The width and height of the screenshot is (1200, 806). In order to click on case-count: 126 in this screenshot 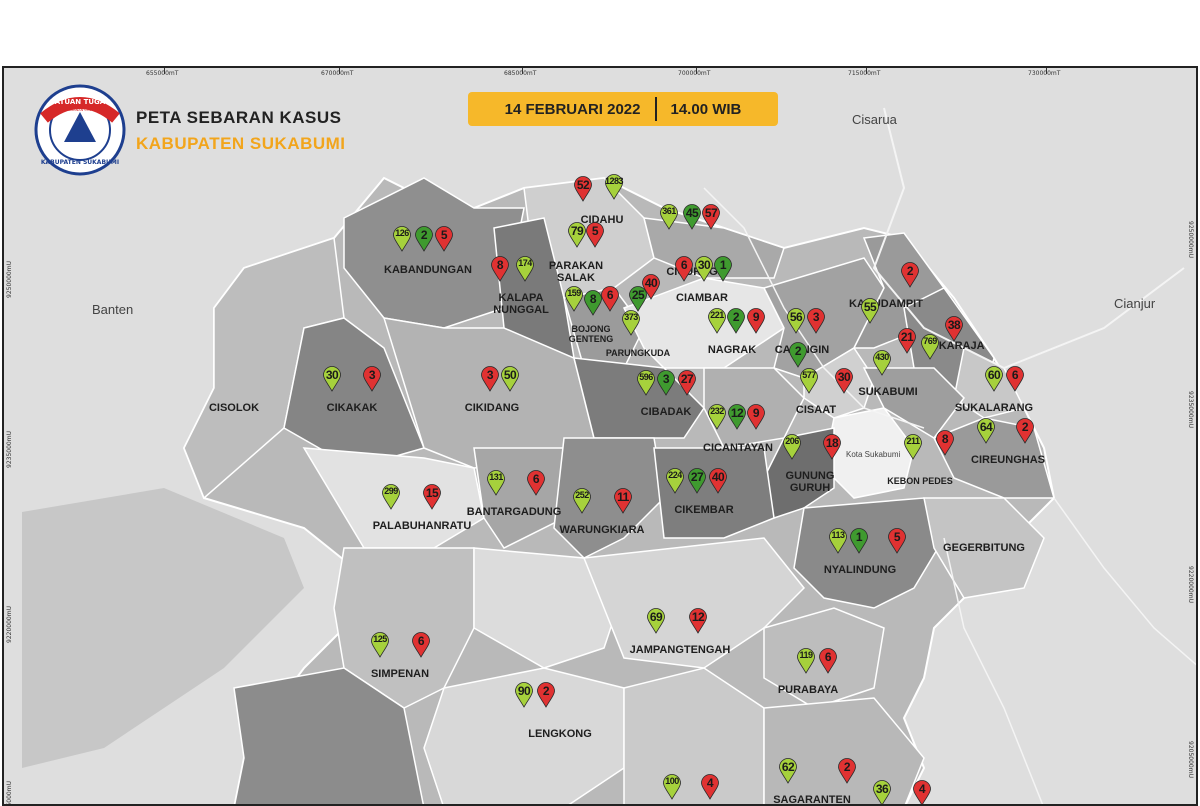, I will do `click(402, 233)`.